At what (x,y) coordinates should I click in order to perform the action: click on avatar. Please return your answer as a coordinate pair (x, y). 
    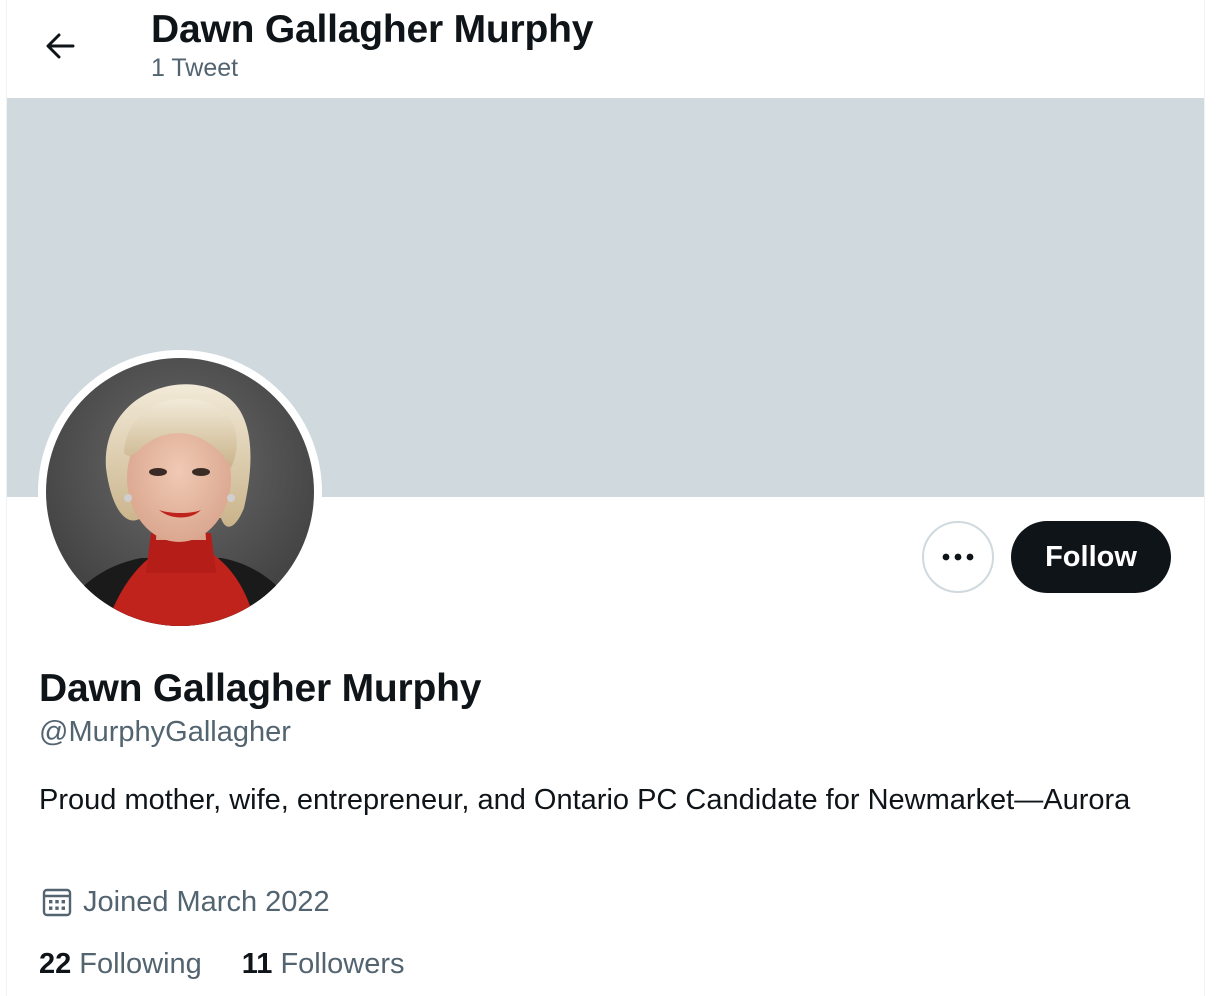
    Looking at the image, I should click on (180, 492).